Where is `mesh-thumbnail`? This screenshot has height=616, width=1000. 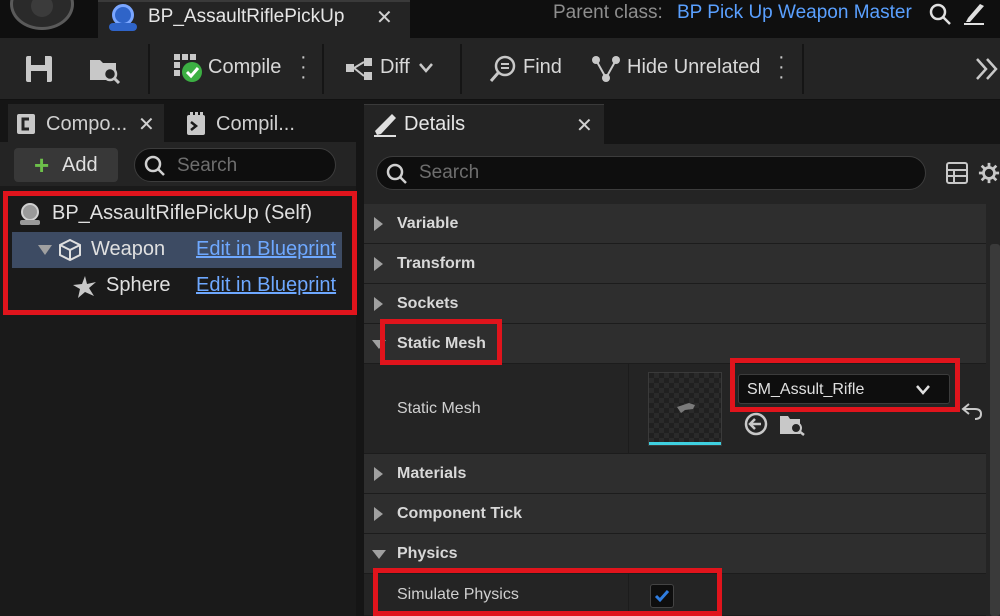
mesh-thumbnail is located at coordinates (685, 409).